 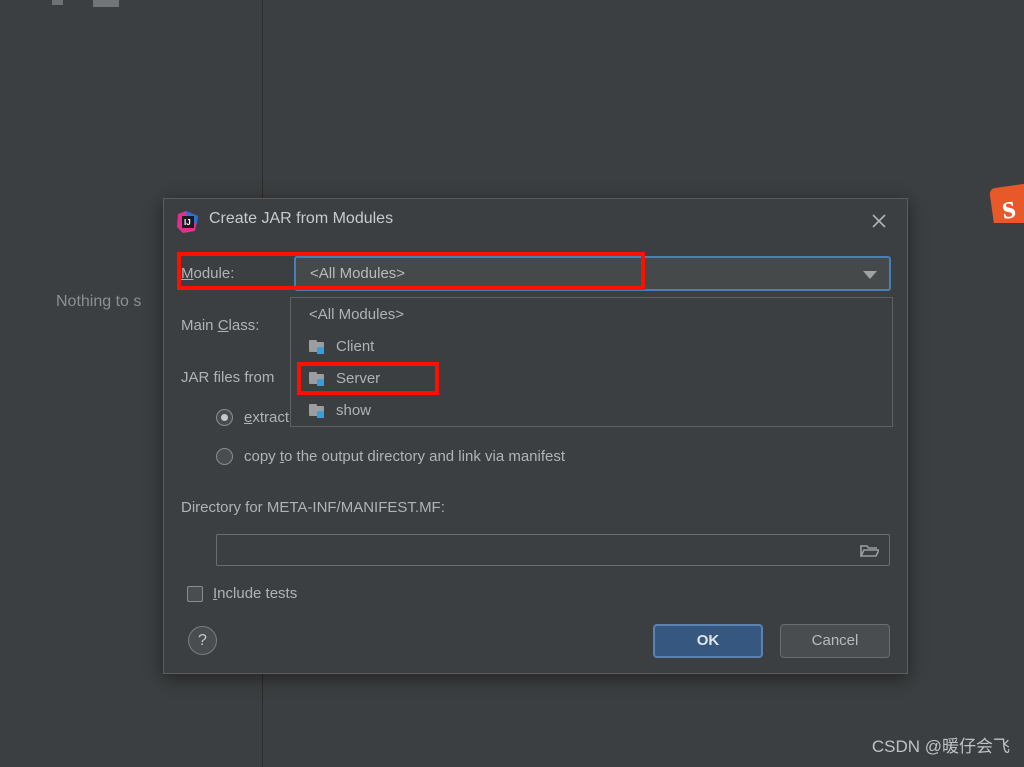 I want to click on dropdown-item-all-modules: <All Modules>, so click(x=591, y=314).